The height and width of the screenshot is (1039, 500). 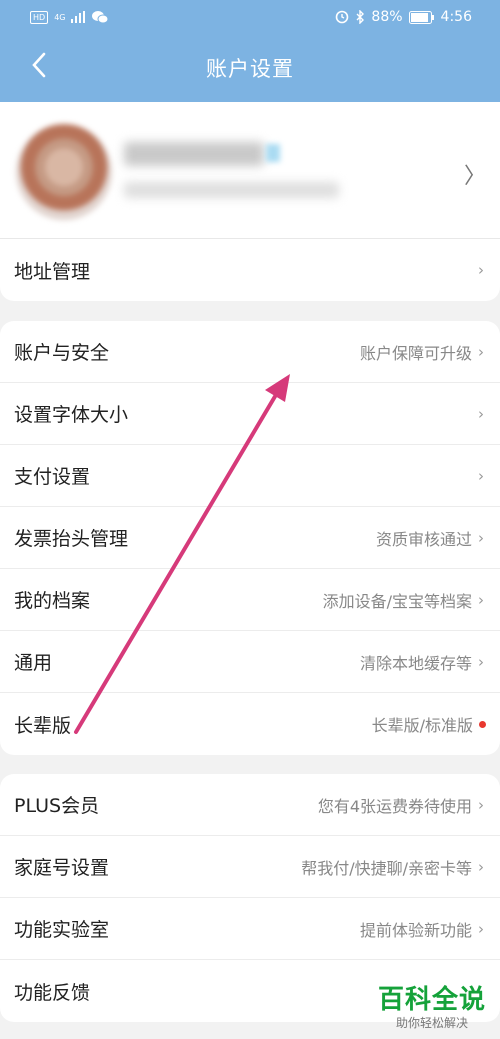 I want to click on wechat-icon, so click(x=100, y=17).